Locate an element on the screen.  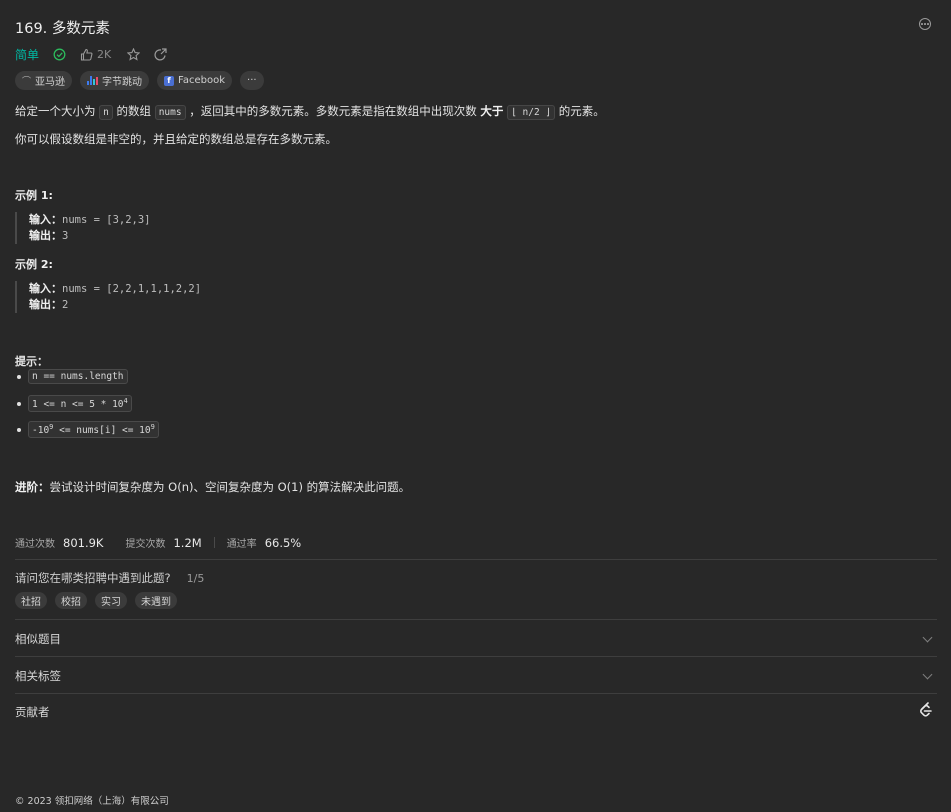
more-options-icon is located at coordinates (925, 24).